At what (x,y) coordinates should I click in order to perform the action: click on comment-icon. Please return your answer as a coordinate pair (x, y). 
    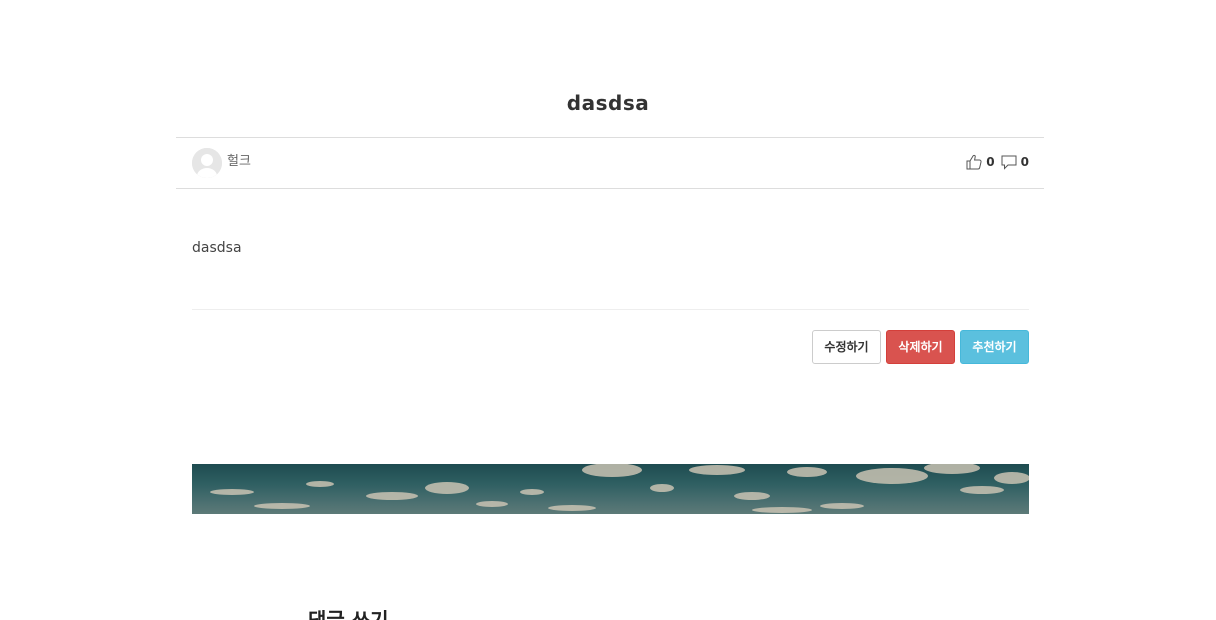
    Looking at the image, I should click on (1009, 162).